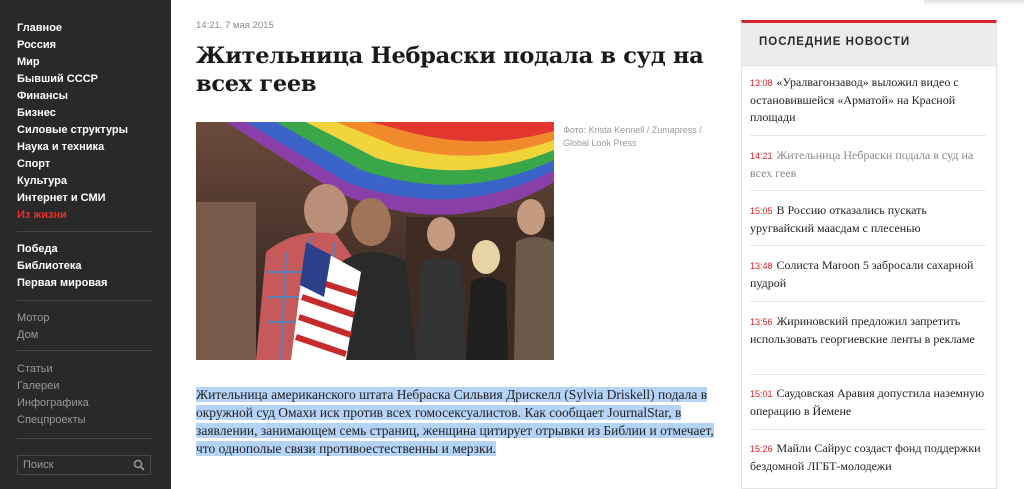 Image resolution: width=1024 pixels, height=489 pixels. Describe the element at coordinates (53, 403) in the screenshot. I see `nav-item-infographics: Инфографика` at that location.